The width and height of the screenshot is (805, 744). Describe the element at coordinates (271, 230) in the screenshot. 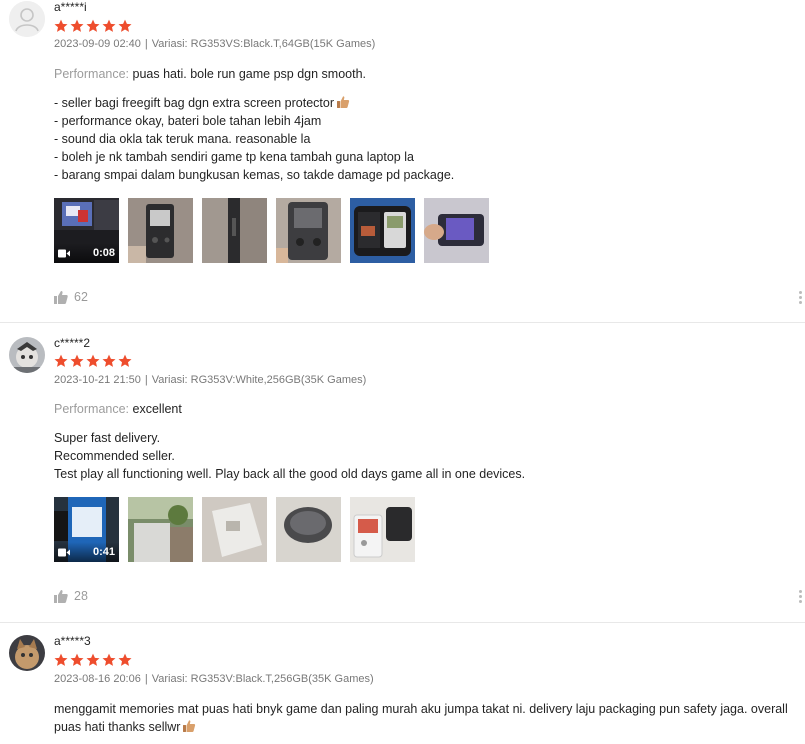

I see `review-media-list: 0:08` at that location.